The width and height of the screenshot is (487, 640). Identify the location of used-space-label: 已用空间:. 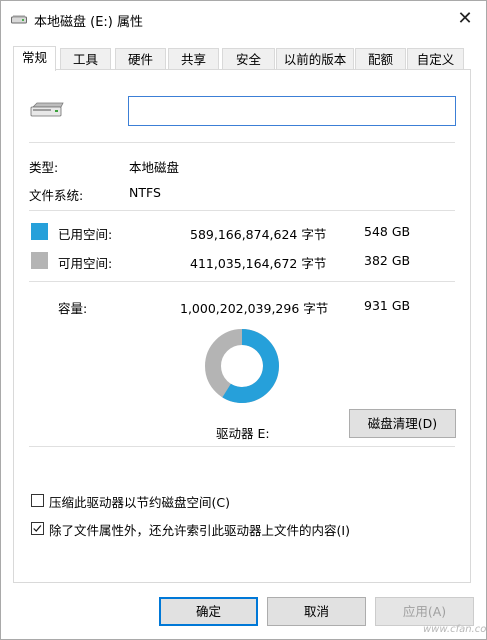
(85, 234).